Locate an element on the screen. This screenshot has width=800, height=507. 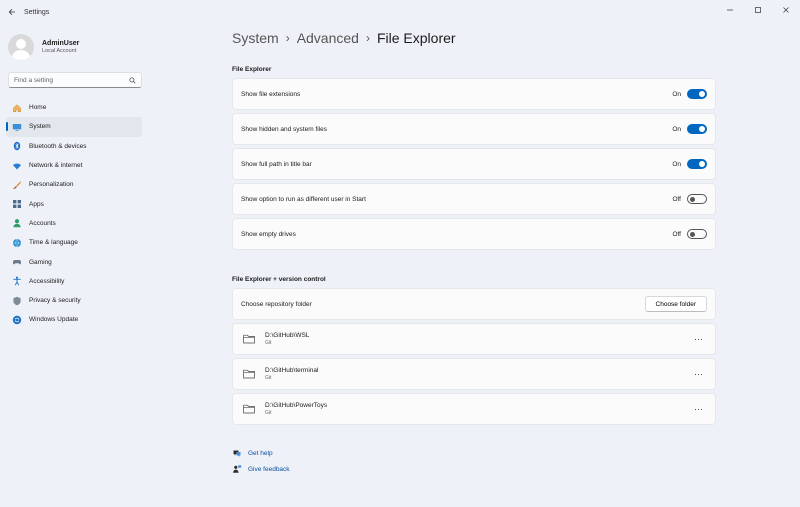
maximize-button is located at coordinates (758, 10).